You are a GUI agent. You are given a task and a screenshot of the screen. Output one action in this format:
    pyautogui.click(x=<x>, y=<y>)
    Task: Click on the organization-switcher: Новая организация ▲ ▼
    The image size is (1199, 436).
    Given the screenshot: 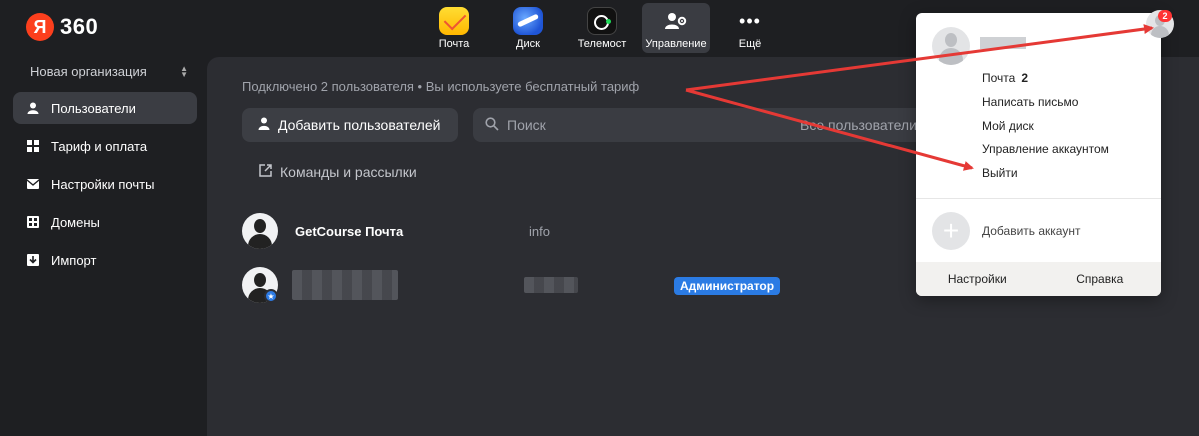 What is the action you would take?
    pyautogui.click(x=109, y=71)
    